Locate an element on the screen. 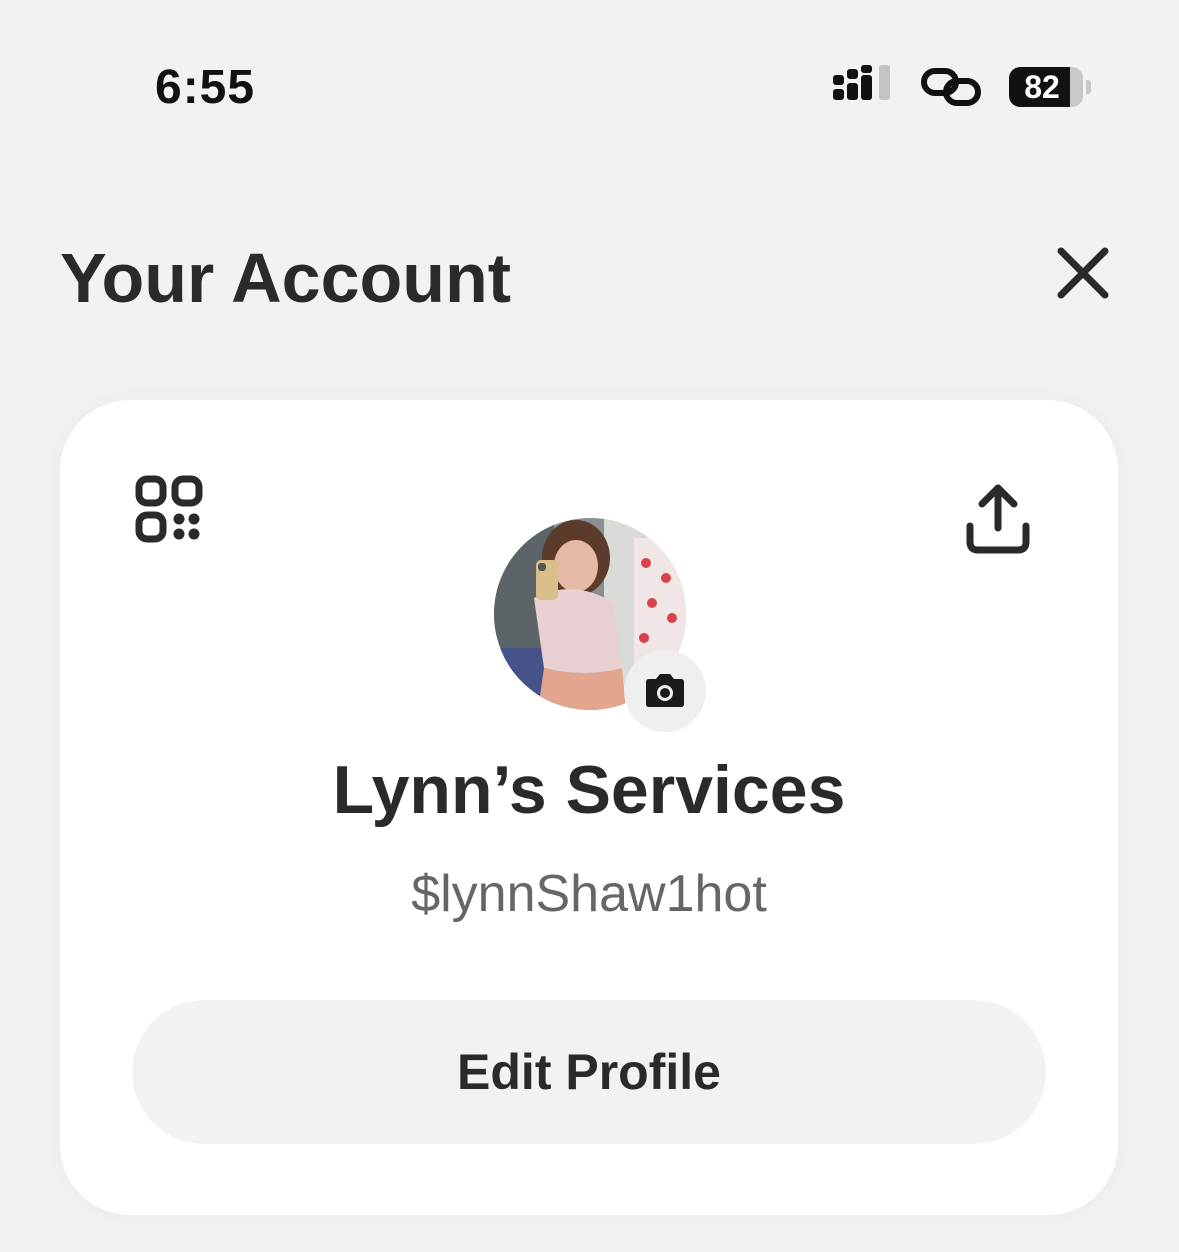 This screenshot has width=1179, height=1252. page-title: Your Account is located at coordinates (286, 278).